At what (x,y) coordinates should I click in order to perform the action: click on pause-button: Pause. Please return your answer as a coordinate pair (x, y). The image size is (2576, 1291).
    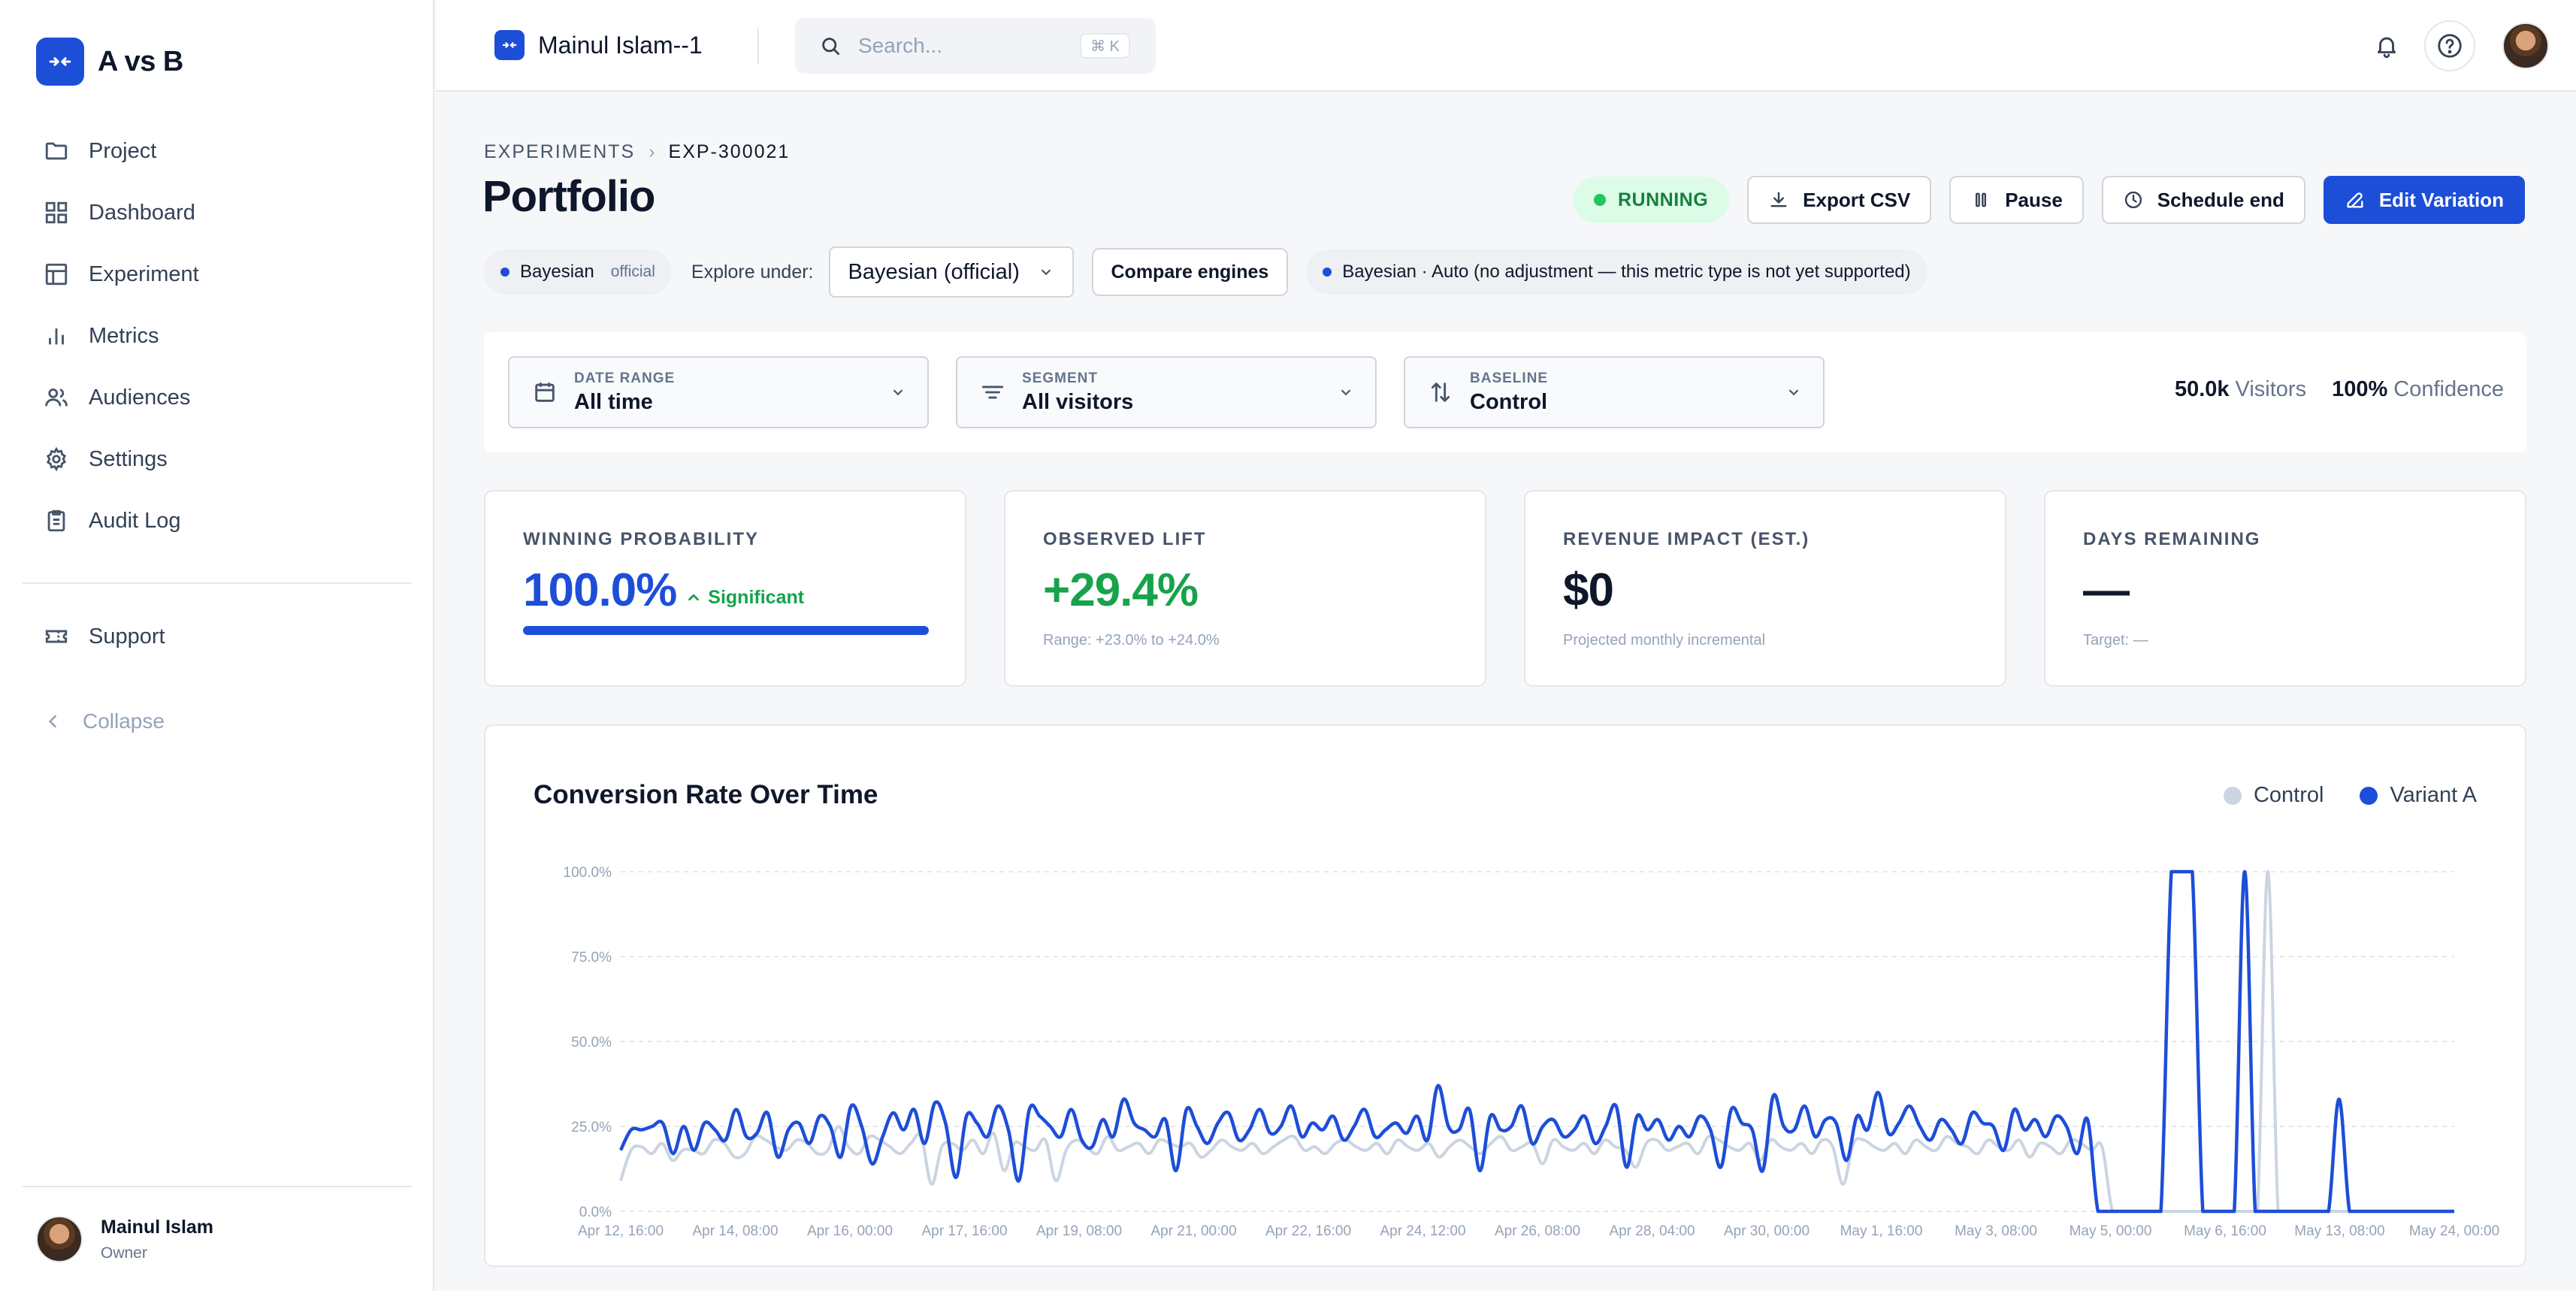
    Looking at the image, I should click on (2017, 200).